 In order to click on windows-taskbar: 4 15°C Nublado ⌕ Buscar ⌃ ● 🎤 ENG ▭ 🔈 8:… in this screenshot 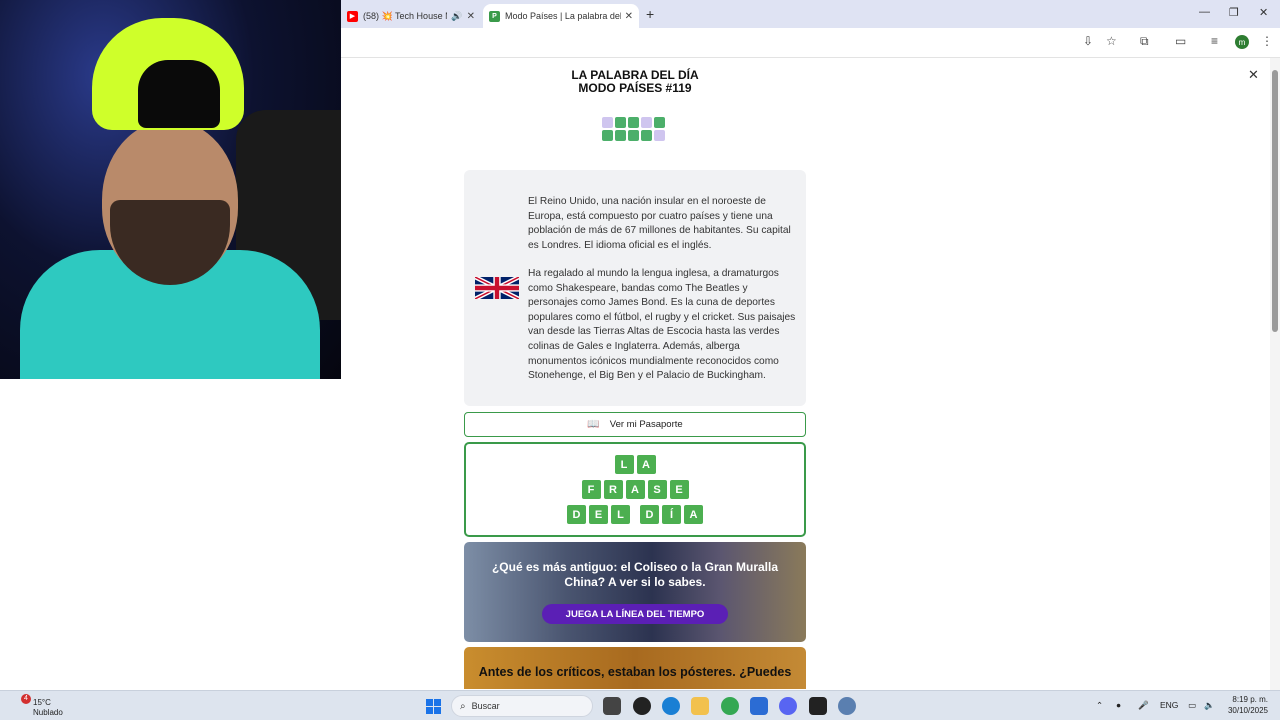, I will do `click(640, 705)`.